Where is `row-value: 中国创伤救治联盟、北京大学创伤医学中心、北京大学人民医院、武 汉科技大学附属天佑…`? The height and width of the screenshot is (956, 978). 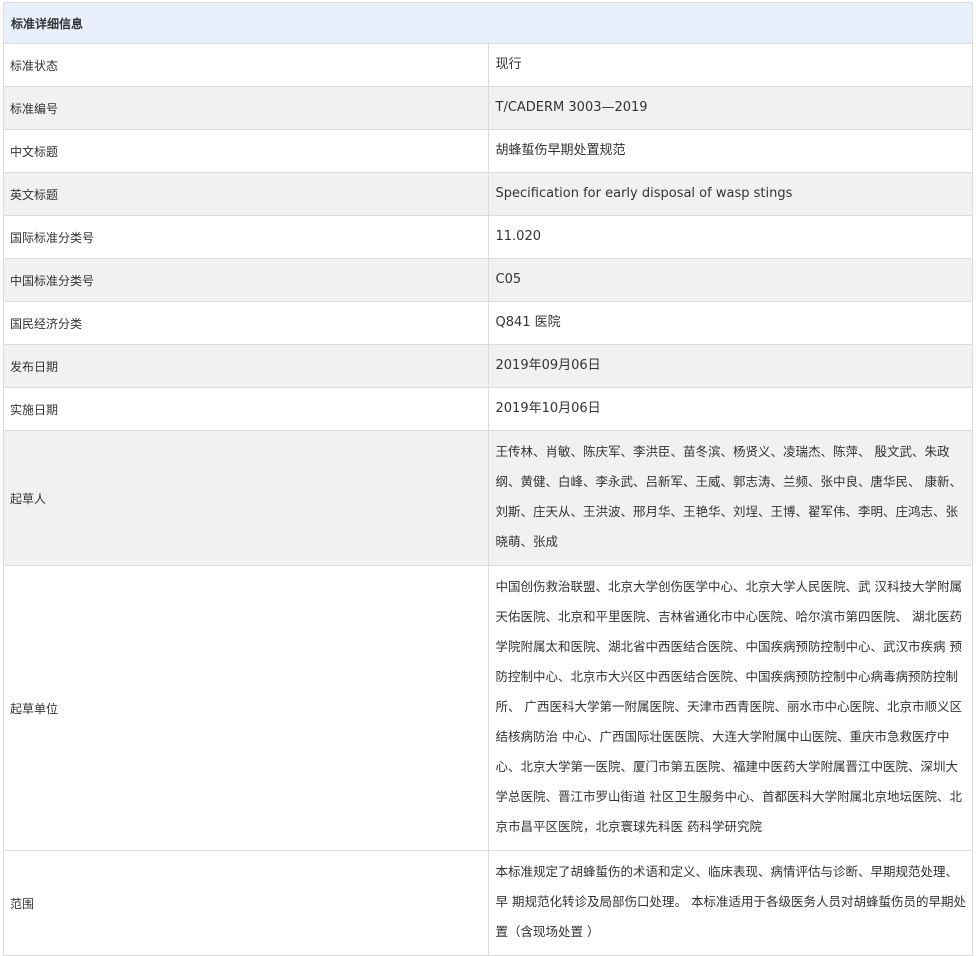
row-value: 中国创伤救治联盟、北京大学创伤医学中心、北京大学人民医院、武 汉科技大学附属天佑… is located at coordinates (730, 708).